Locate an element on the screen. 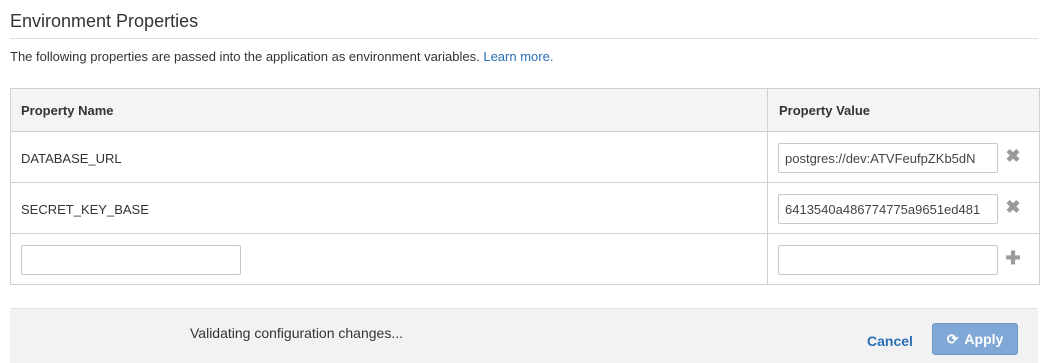 The height and width of the screenshot is (363, 1046). add-icon: ✚ is located at coordinates (1013, 258).